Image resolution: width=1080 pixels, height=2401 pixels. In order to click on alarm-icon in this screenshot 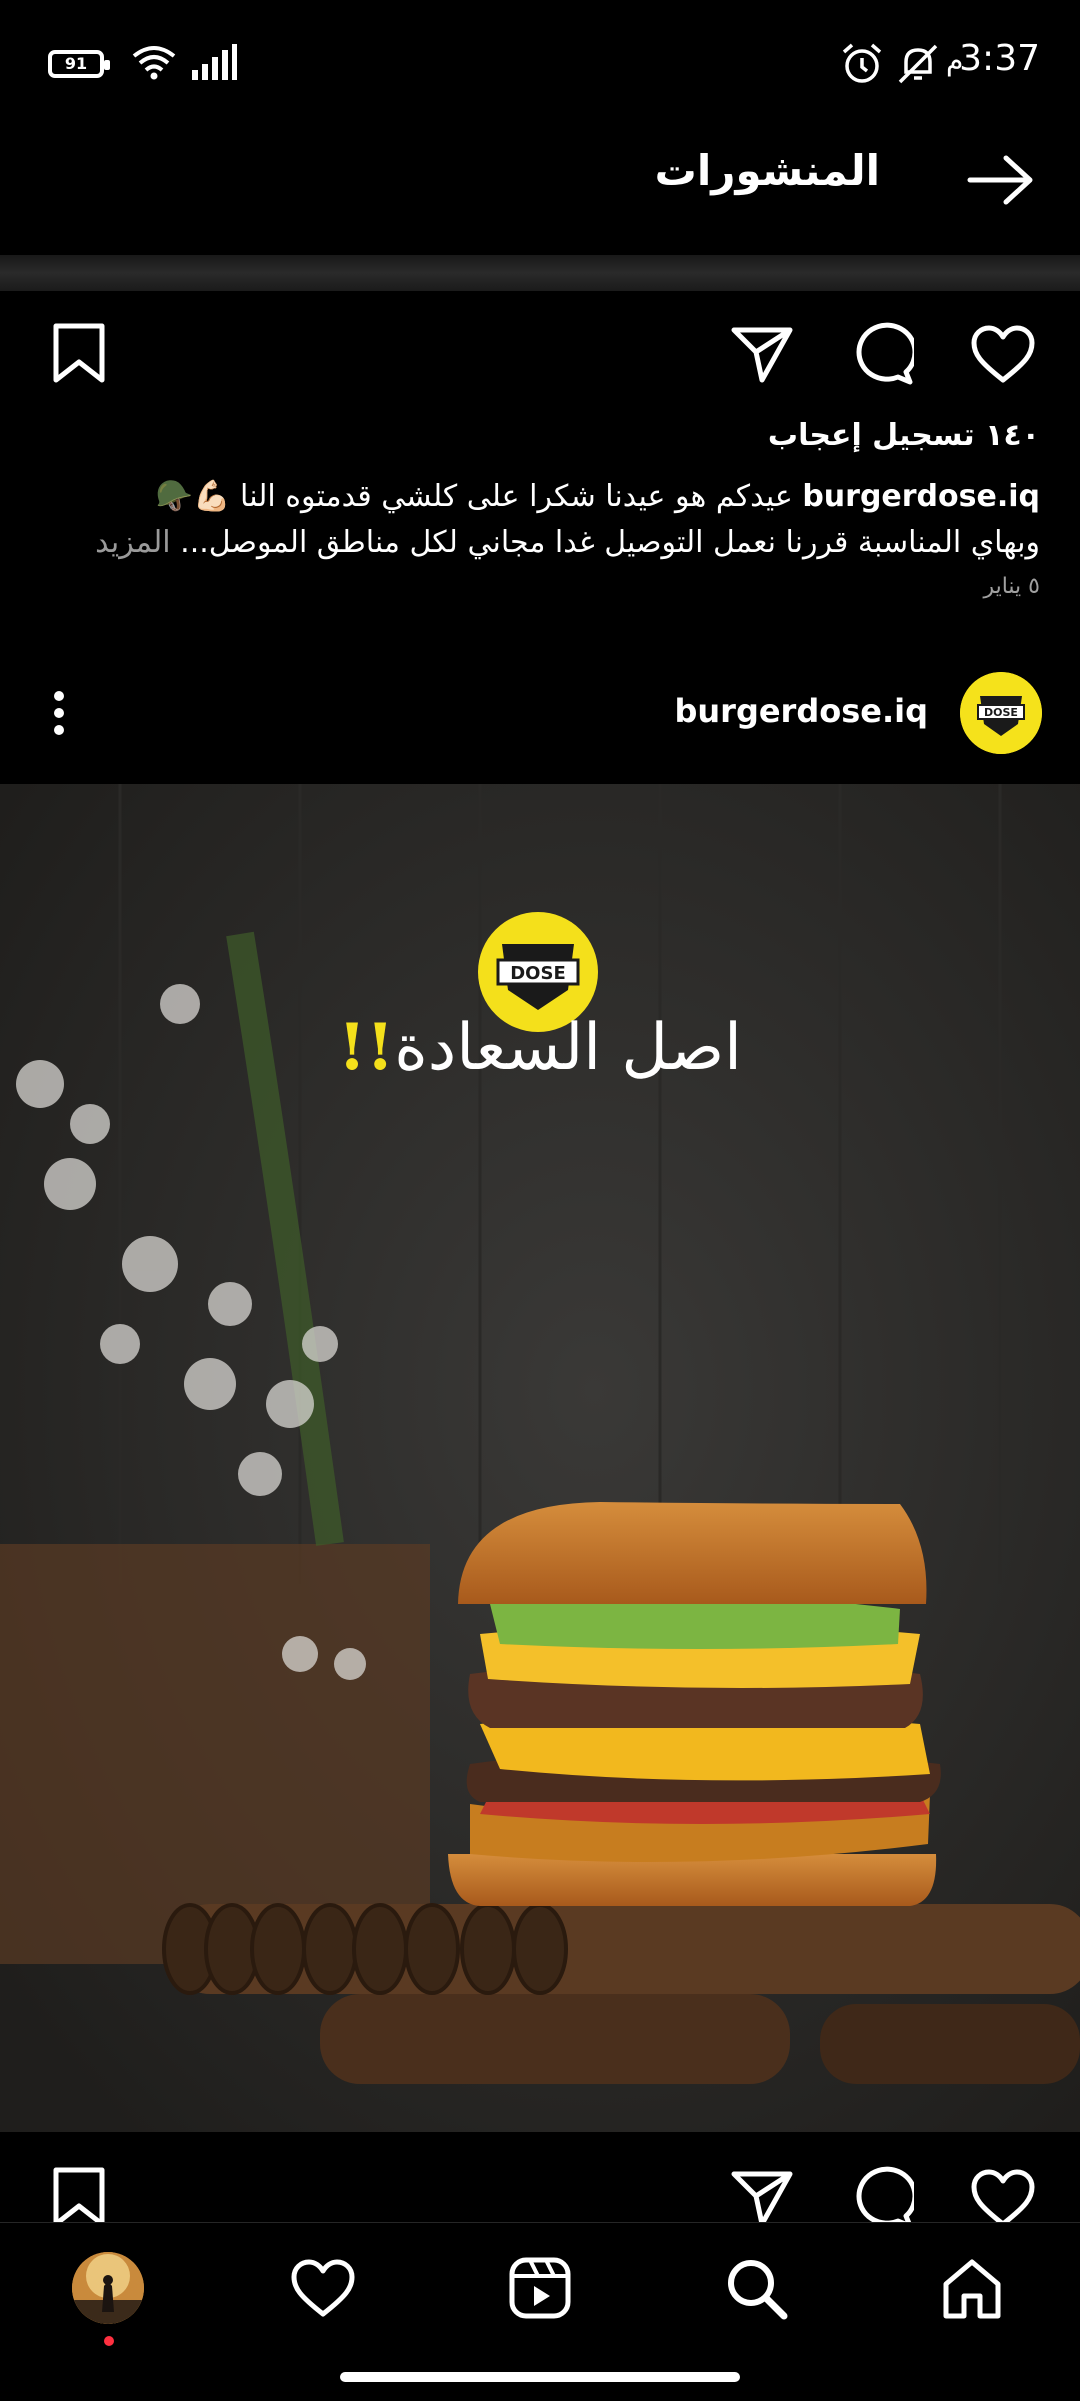, I will do `click(862, 63)`.